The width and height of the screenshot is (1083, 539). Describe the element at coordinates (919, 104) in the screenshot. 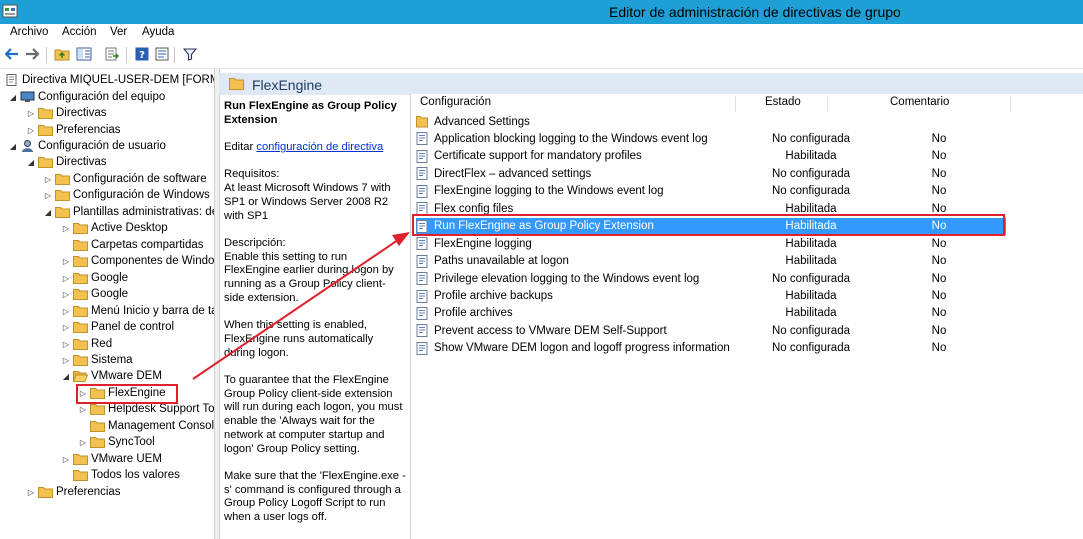

I see `column-header-comment: Comentario` at that location.